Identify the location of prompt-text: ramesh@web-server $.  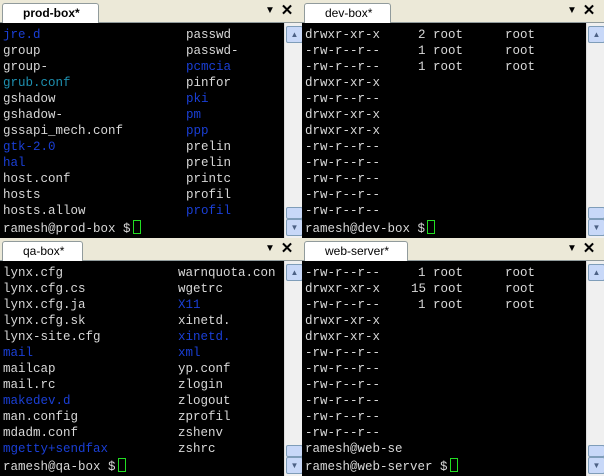
(376, 467).